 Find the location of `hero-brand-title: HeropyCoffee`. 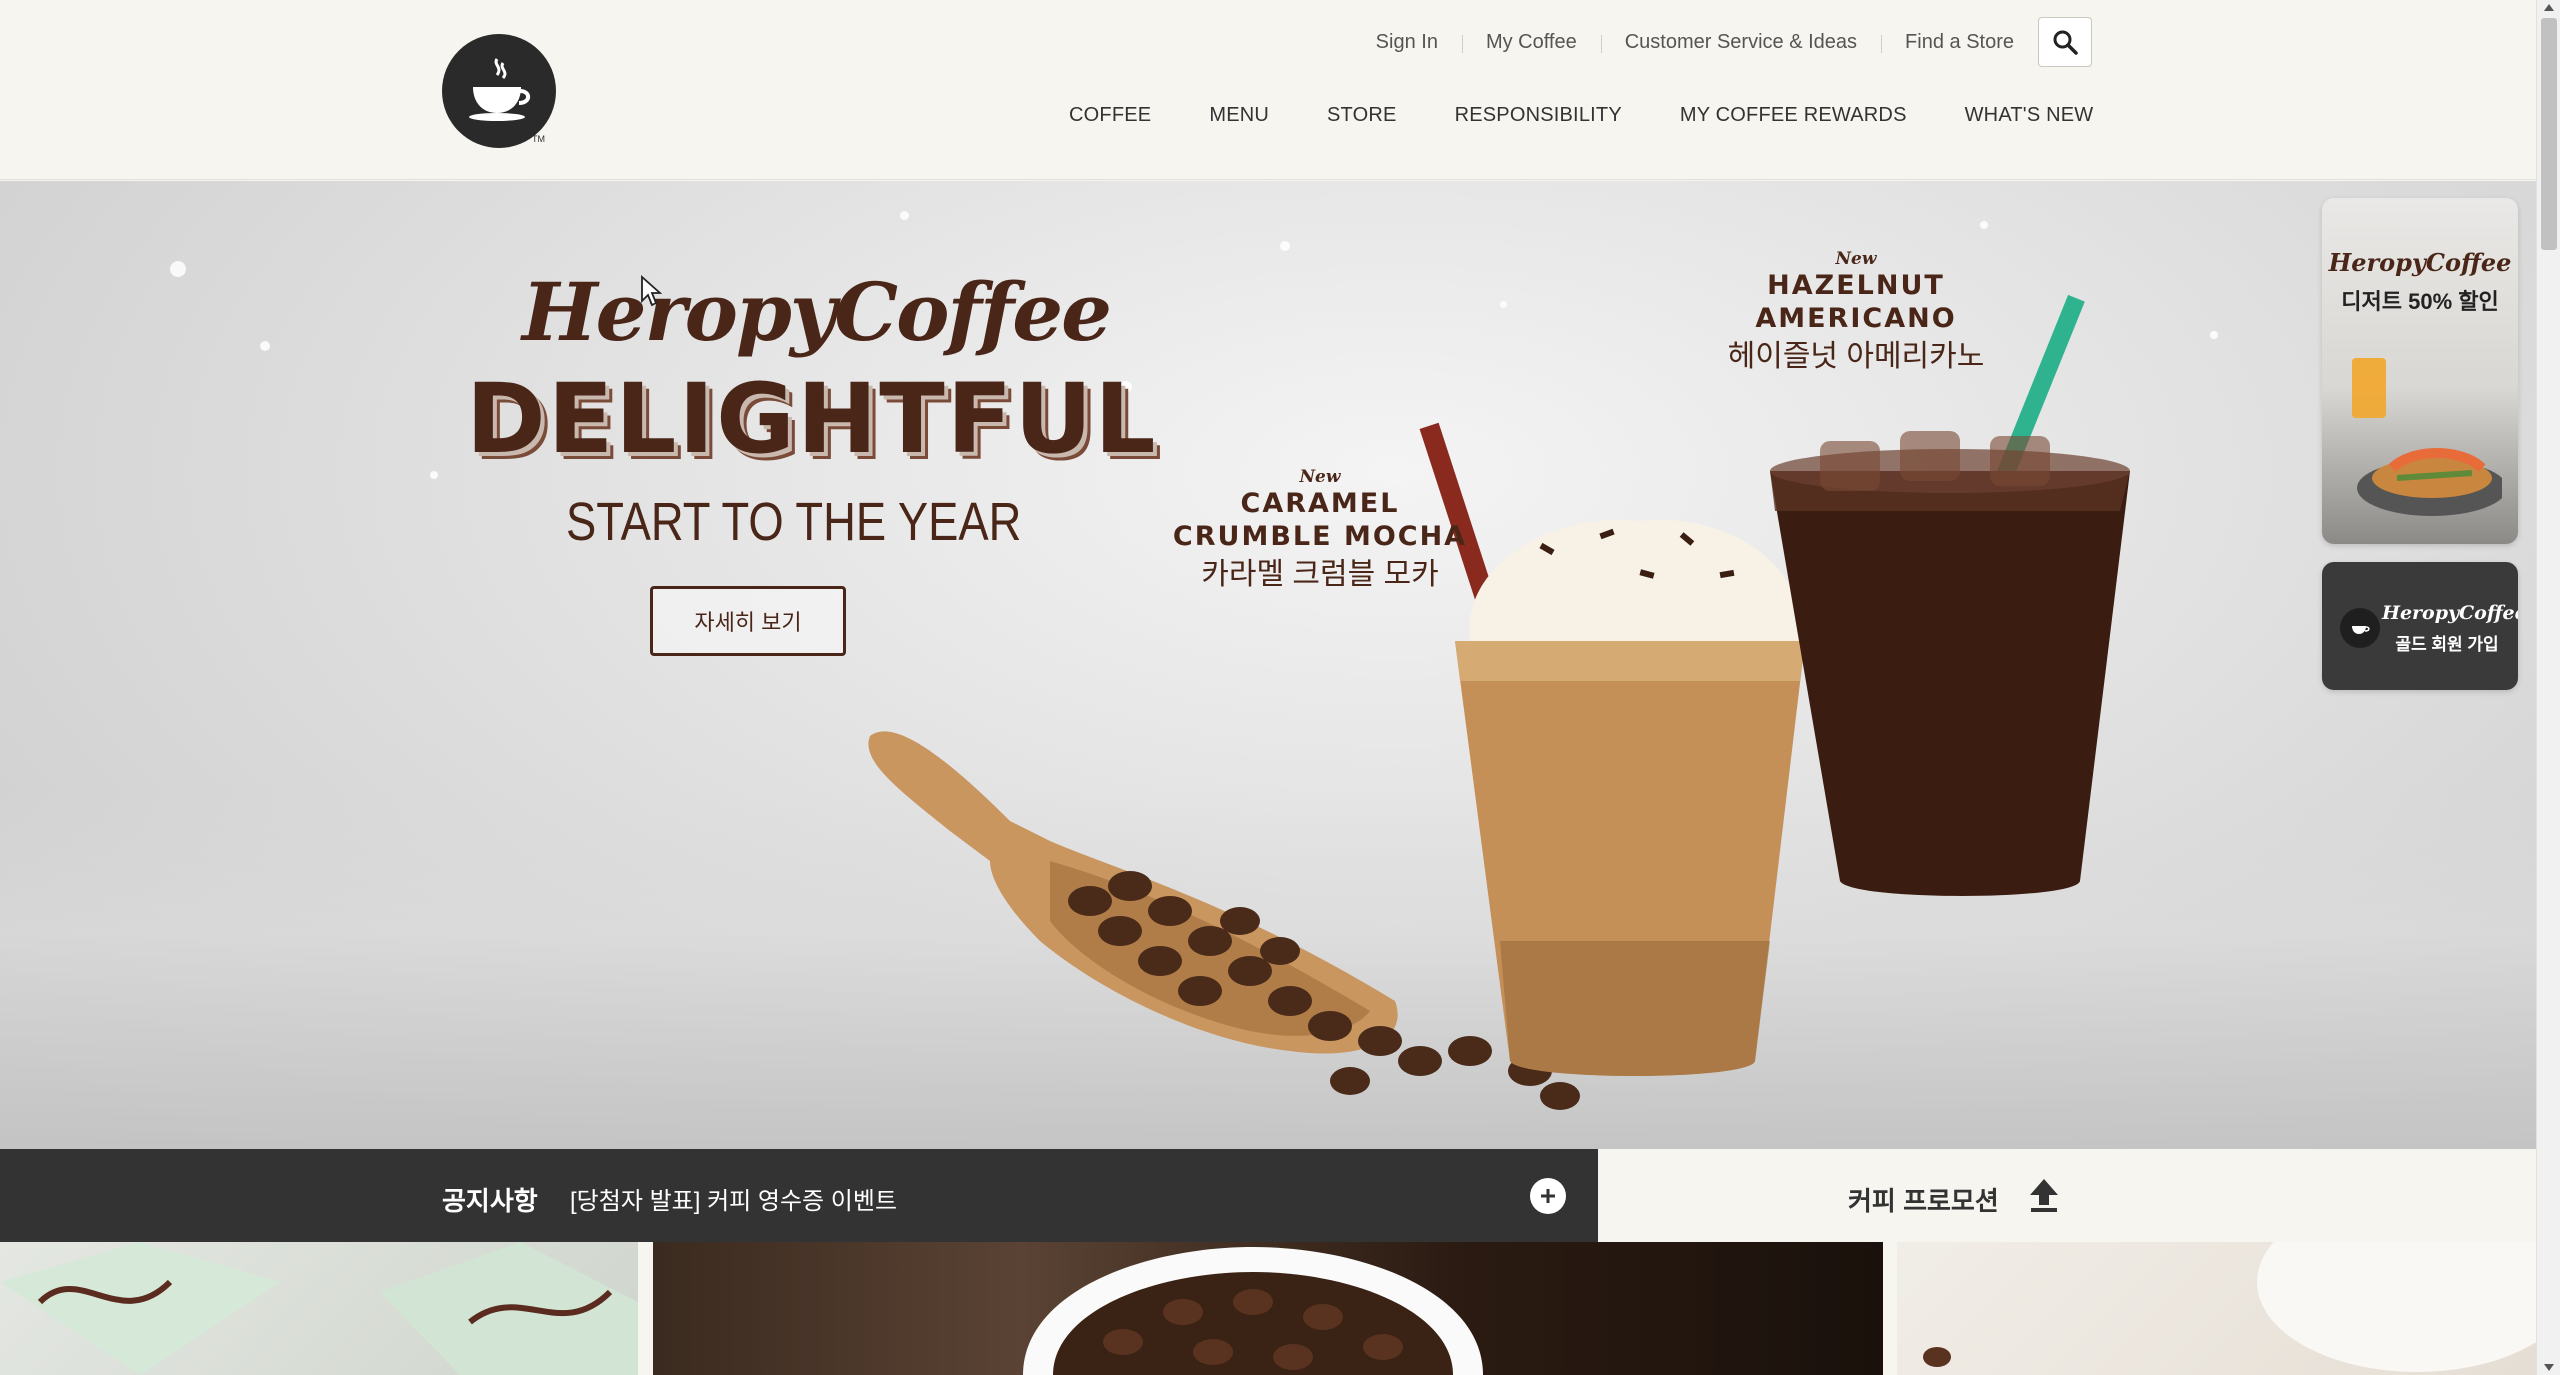

hero-brand-title: HeropyCoffee is located at coordinates (817, 312).